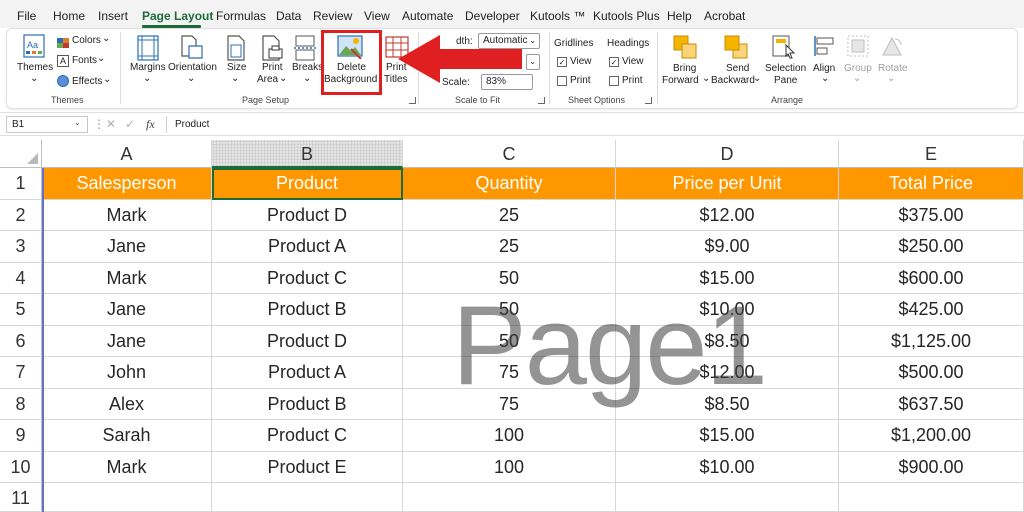 The image size is (1024, 512). What do you see at coordinates (21, 215) in the screenshot?
I see `row-header: 2` at bounding box center [21, 215].